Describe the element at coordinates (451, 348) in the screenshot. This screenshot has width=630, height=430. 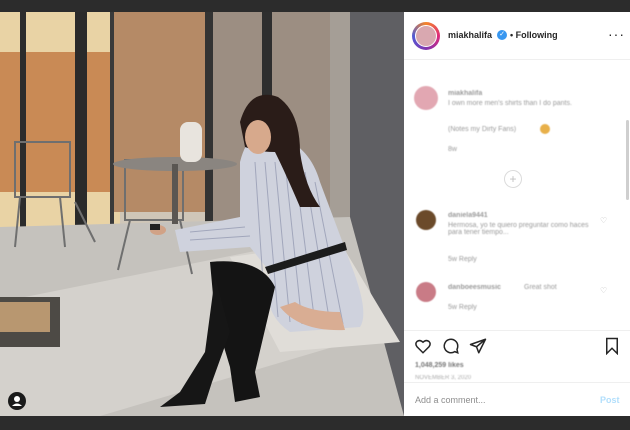
I see `comment-icon` at that location.